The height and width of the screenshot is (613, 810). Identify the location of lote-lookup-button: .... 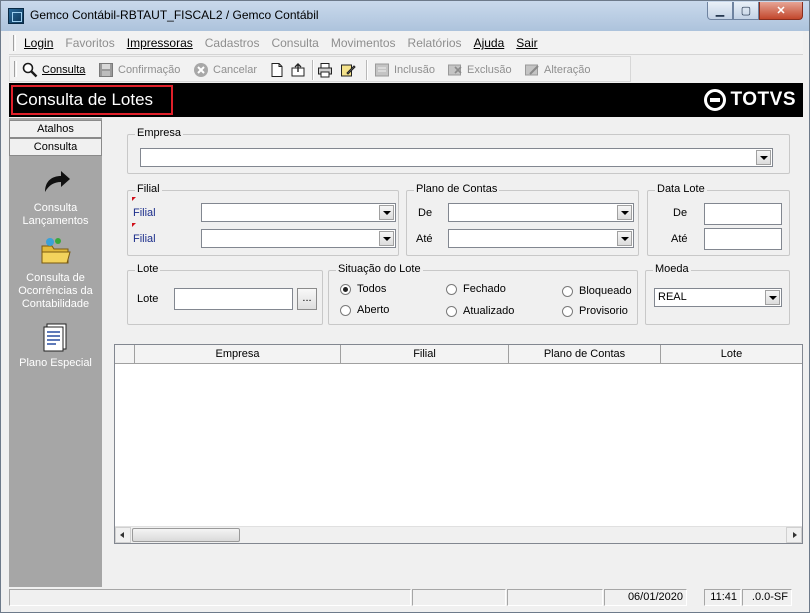
(307, 299).